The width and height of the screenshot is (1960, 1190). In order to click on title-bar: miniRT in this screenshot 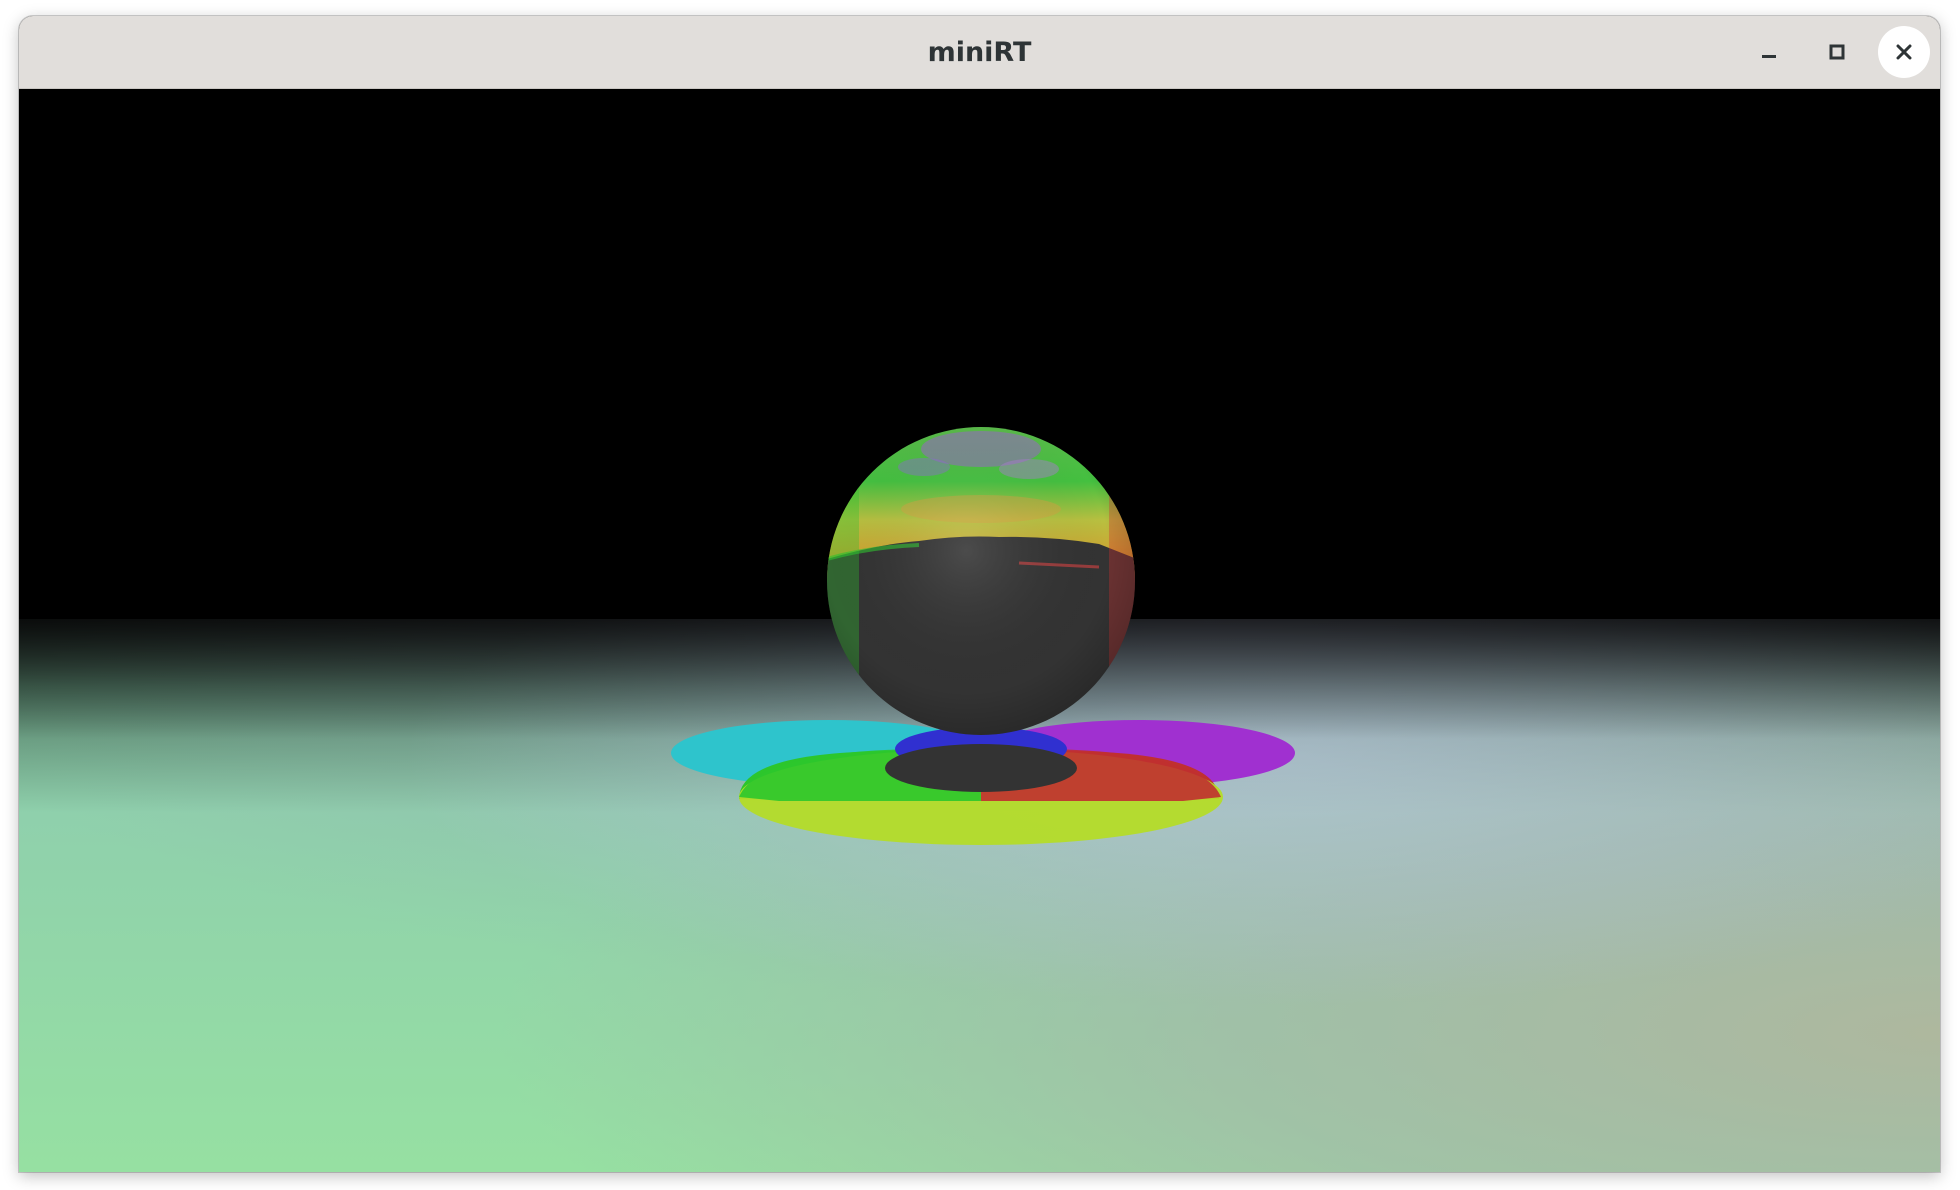, I will do `click(979, 52)`.